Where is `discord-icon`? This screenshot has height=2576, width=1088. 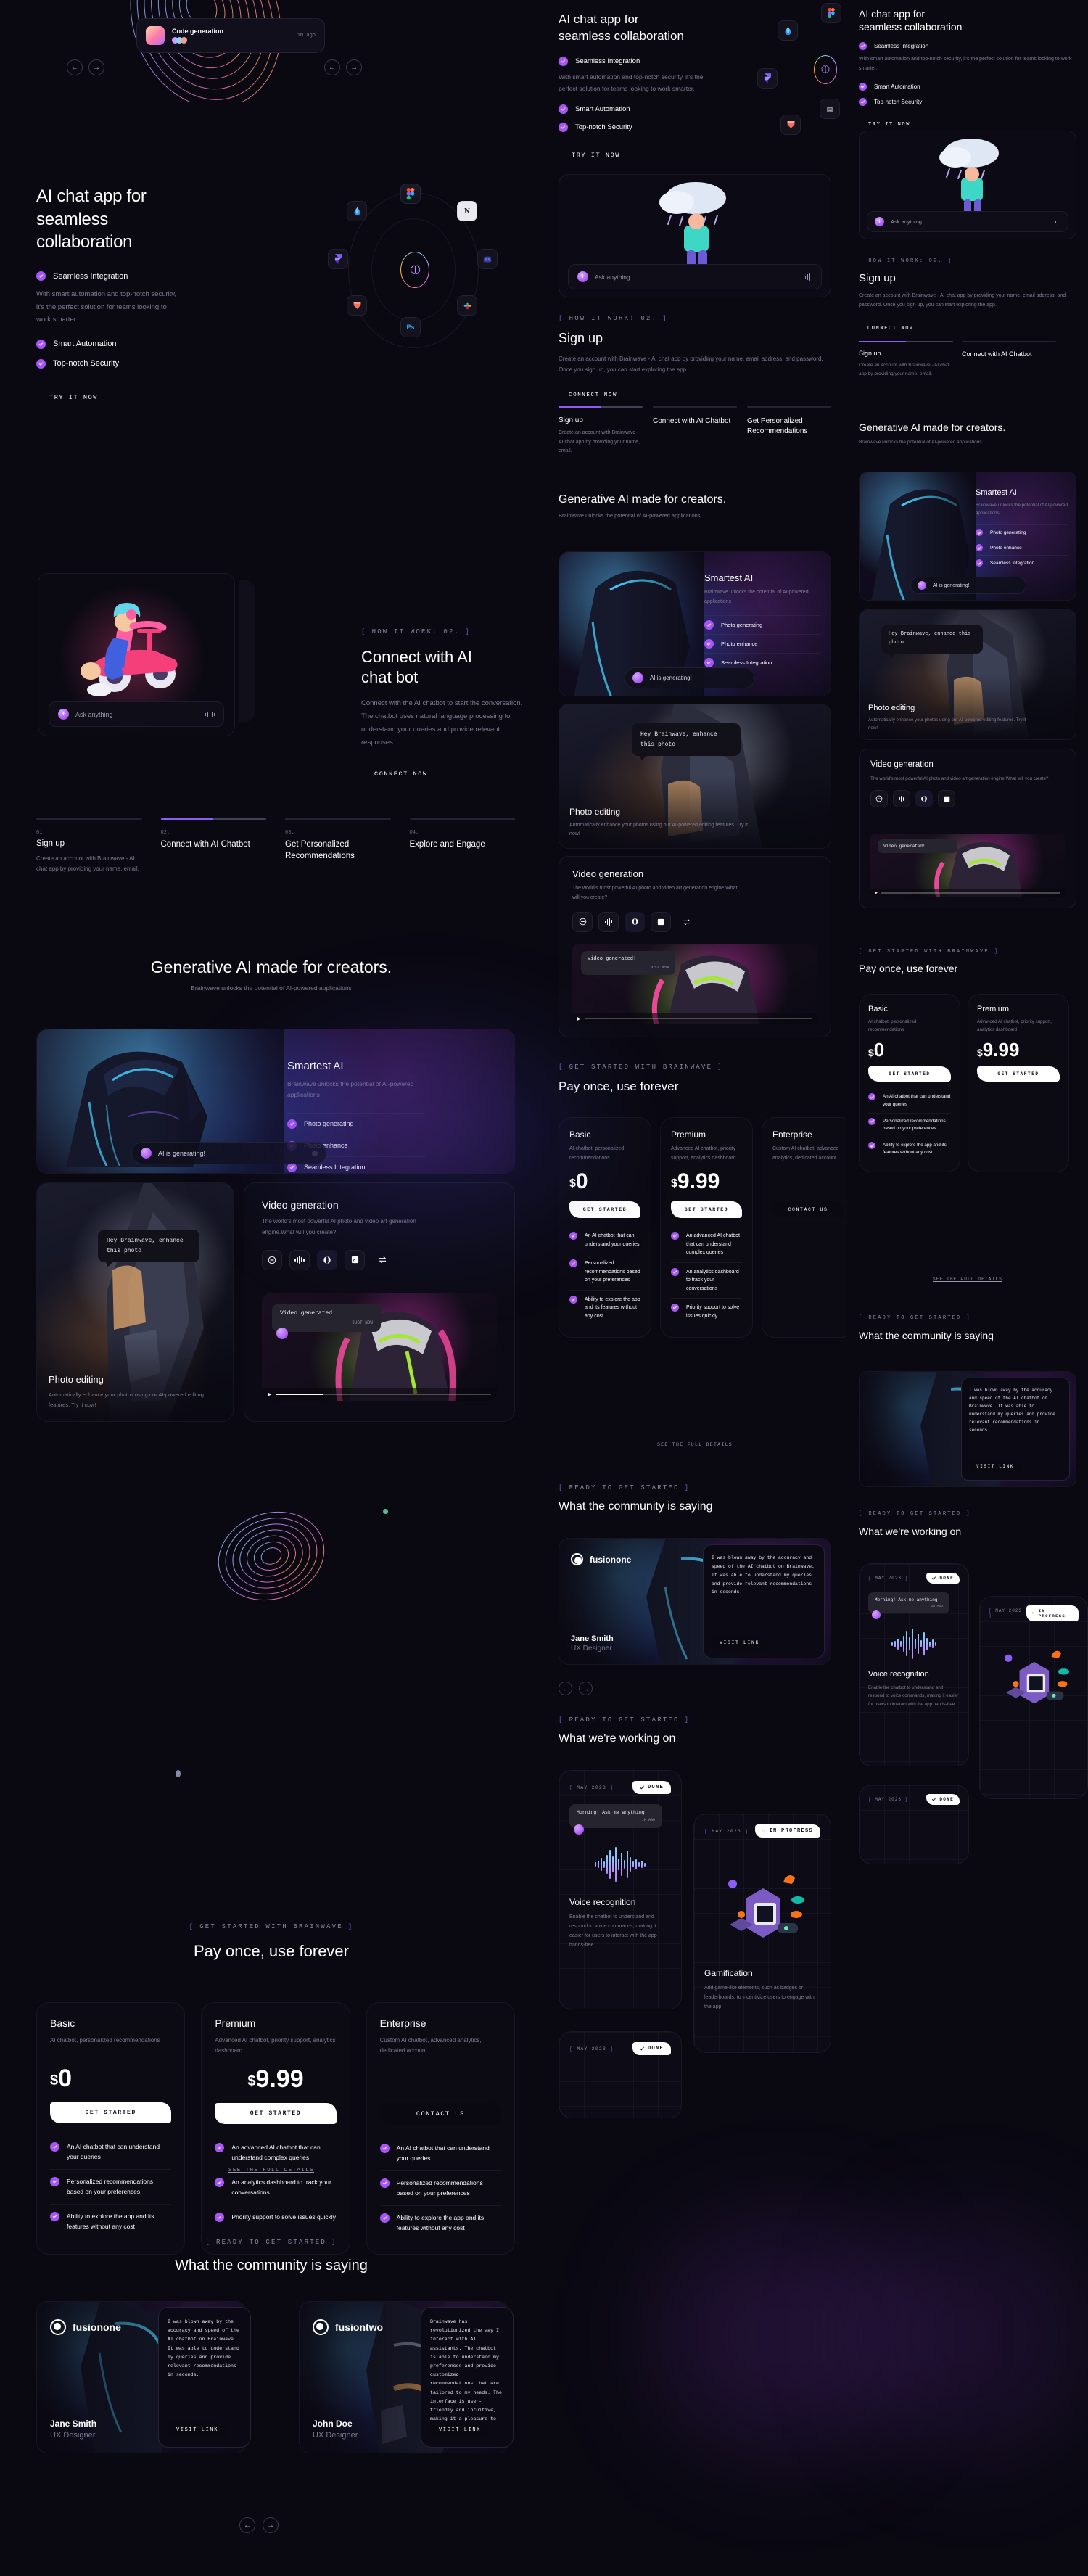
discord-icon is located at coordinates (488, 259).